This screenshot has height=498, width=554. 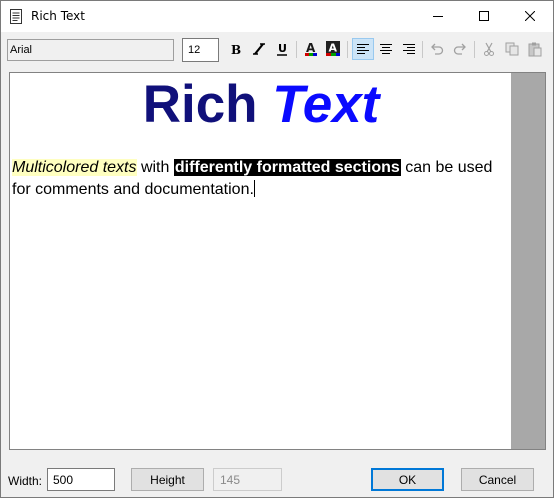 I want to click on paste-icon, so click(x=535, y=49).